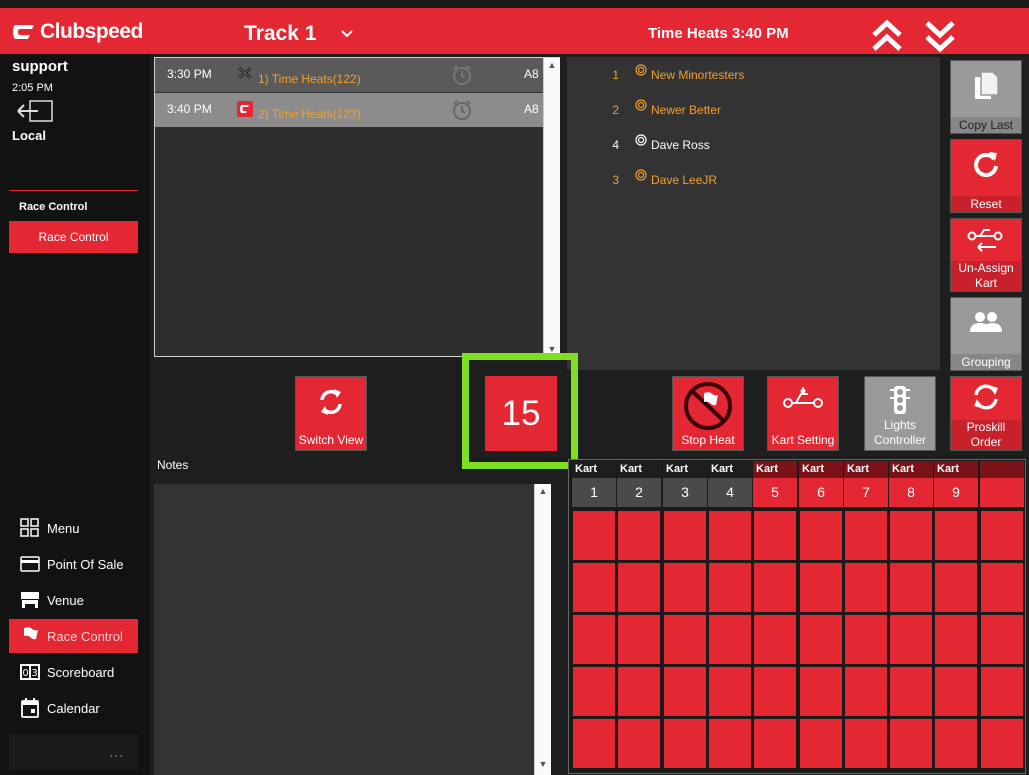 This screenshot has height=775, width=1029. I want to click on switch-view-button: Switch View, so click(331, 413).